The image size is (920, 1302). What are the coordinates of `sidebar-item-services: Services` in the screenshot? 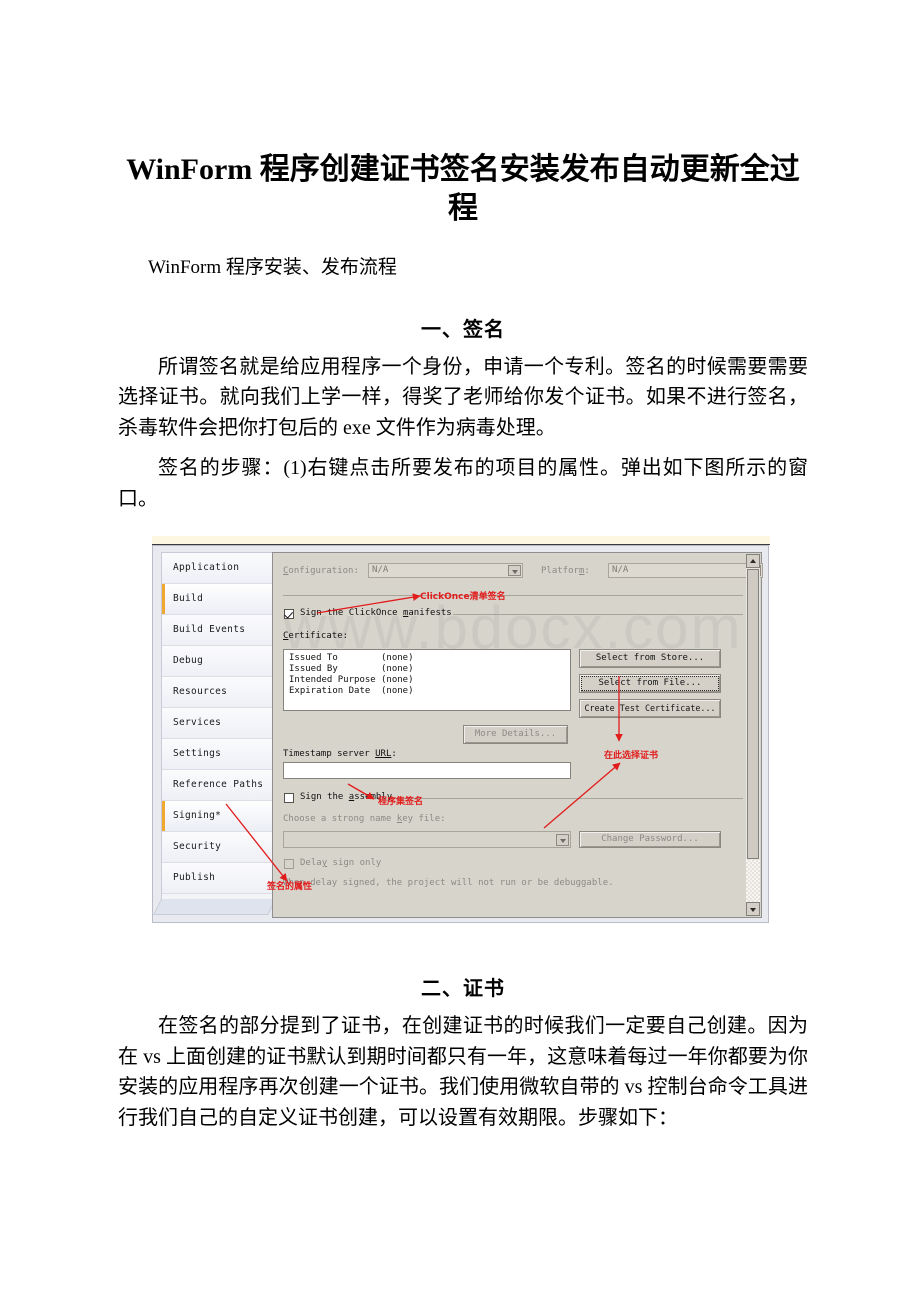 It's located at (217, 723).